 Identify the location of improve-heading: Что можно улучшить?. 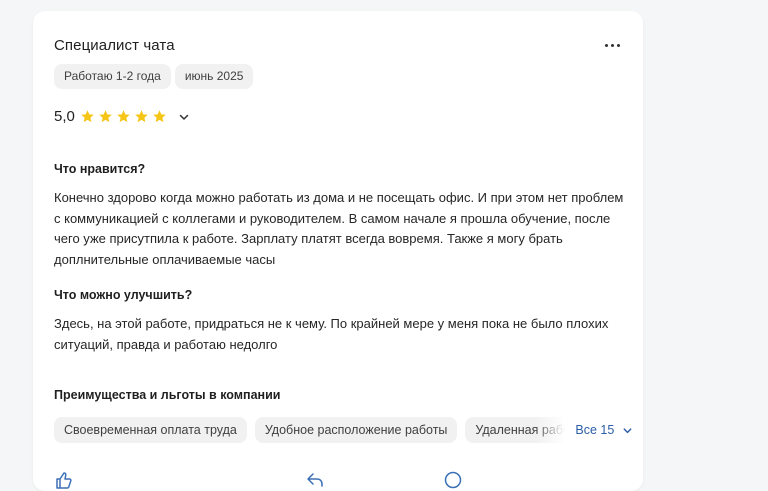
(123, 295).